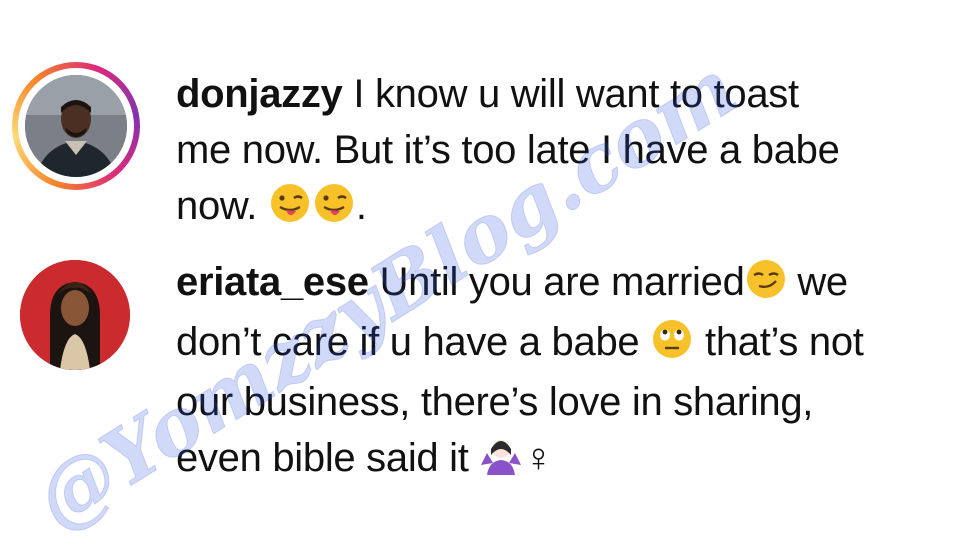 The height and width of the screenshot is (547, 960). What do you see at coordinates (538, 458) in the screenshot?
I see `female-sign-icon: ♀` at bounding box center [538, 458].